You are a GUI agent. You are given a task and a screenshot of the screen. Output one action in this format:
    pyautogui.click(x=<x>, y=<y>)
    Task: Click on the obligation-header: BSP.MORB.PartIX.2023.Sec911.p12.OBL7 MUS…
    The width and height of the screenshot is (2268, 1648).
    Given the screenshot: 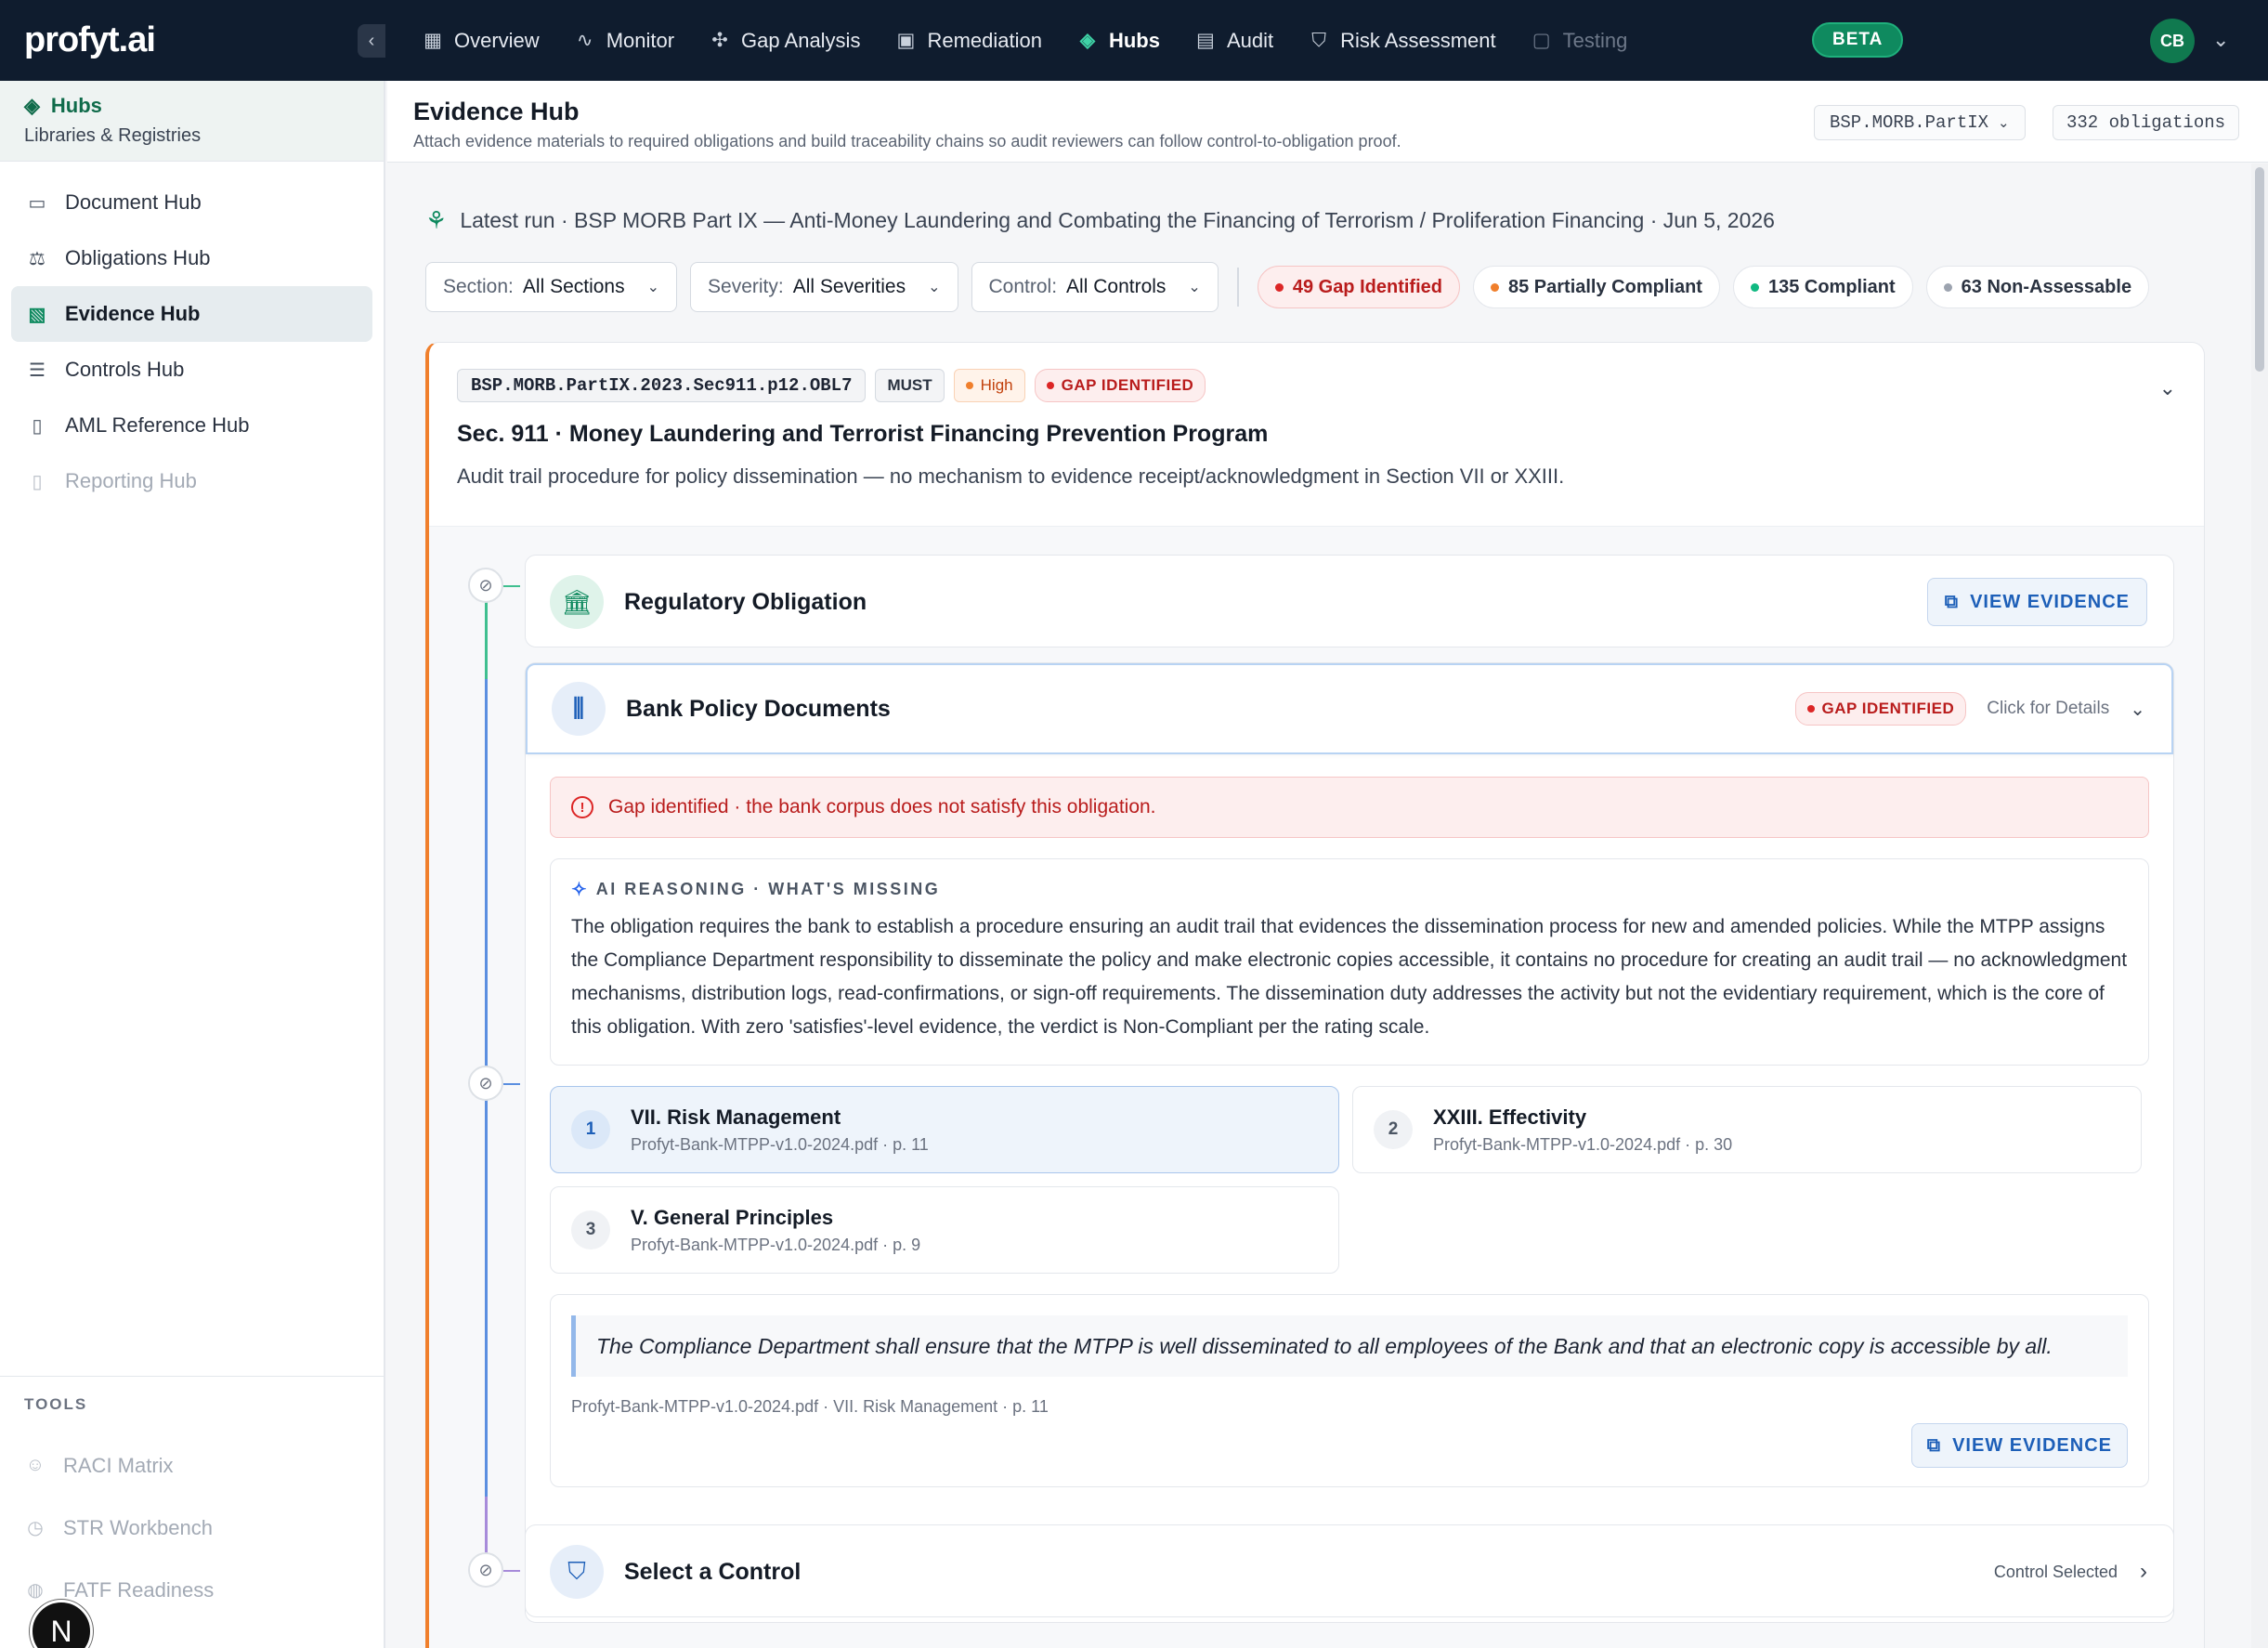 What is the action you would take?
    pyautogui.click(x=1316, y=435)
    